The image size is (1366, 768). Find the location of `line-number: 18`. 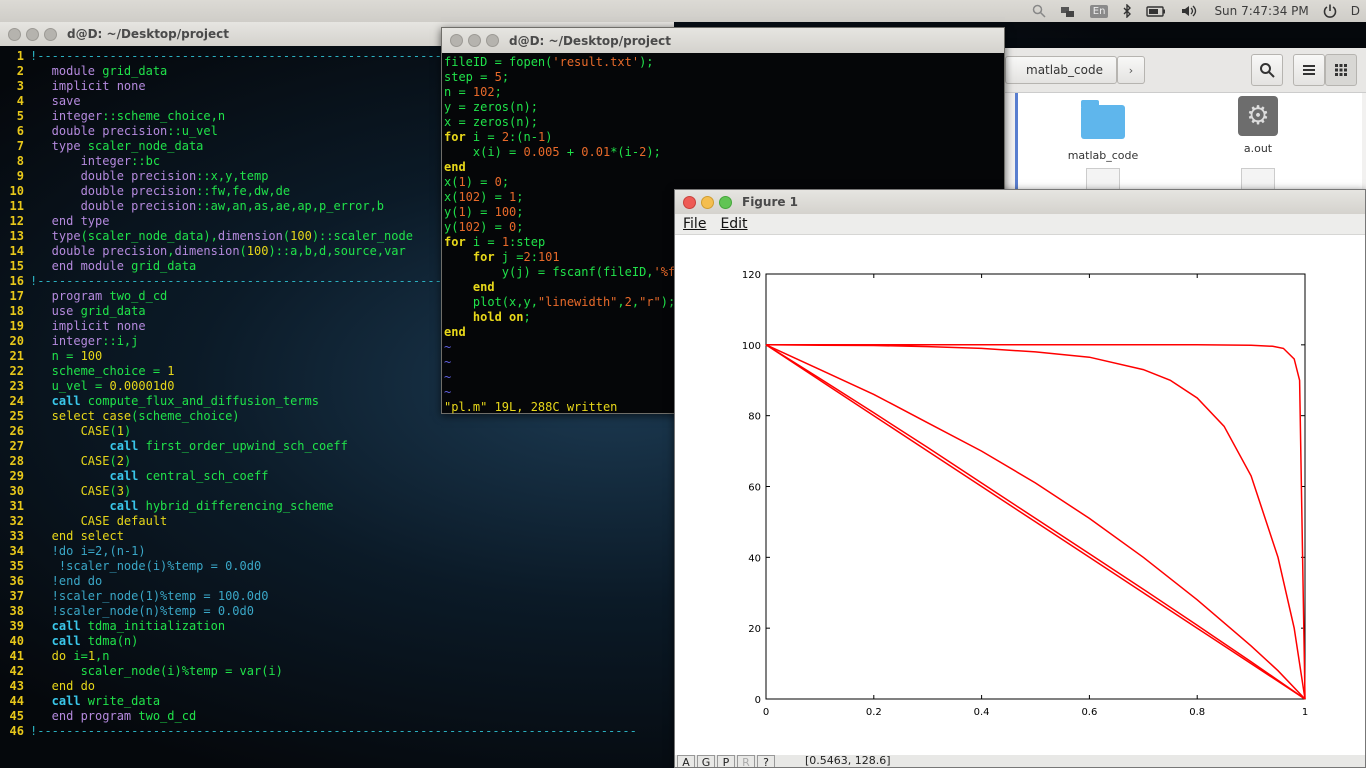

line-number: 18 is located at coordinates (16, 311).